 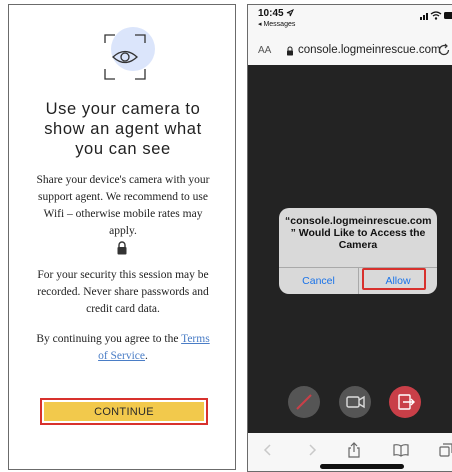 I want to click on secure-lock-icon, so click(x=290, y=51).